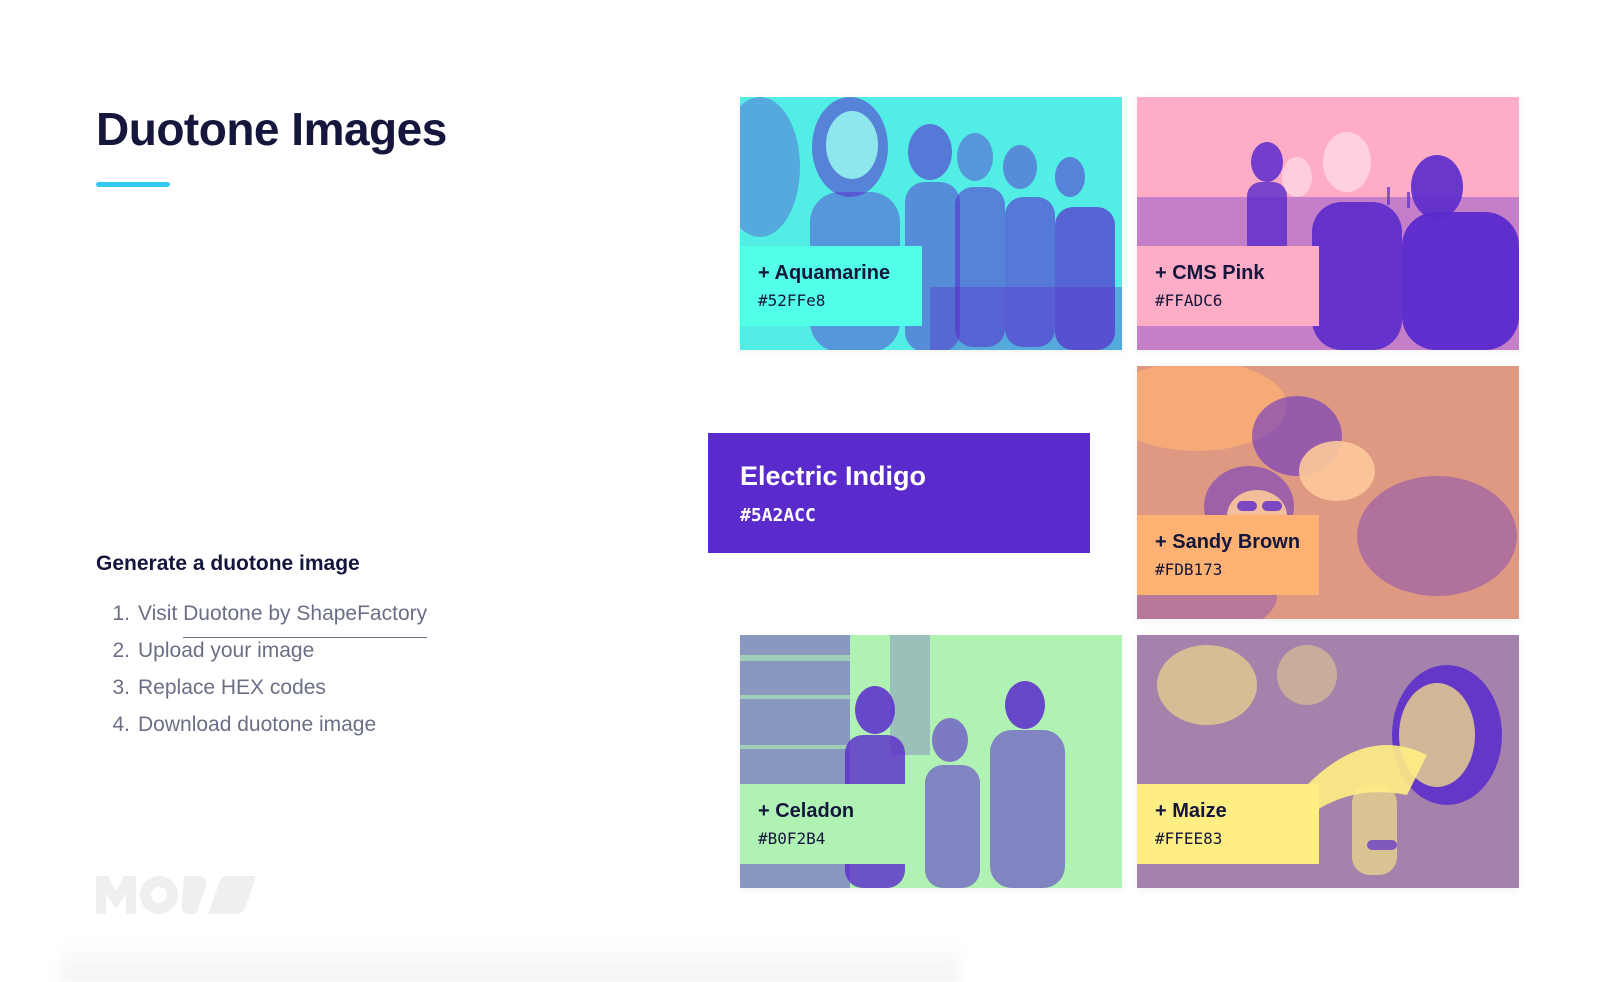  What do you see at coordinates (1328, 761) in the screenshot?
I see `swatch-tile-maize: + Maize #FFEE83` at bounding box center [1328, 761].